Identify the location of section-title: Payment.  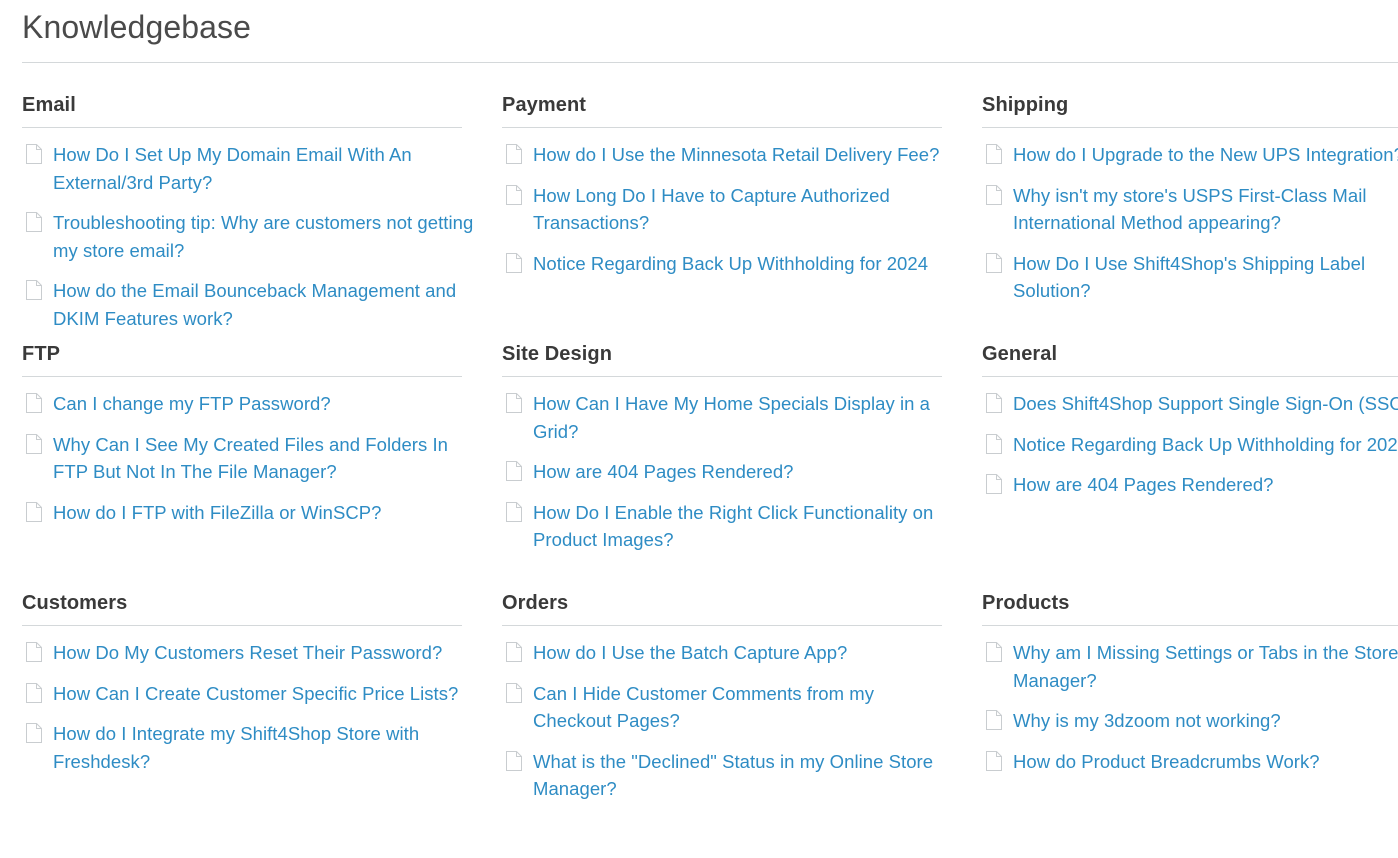
(544, 105).